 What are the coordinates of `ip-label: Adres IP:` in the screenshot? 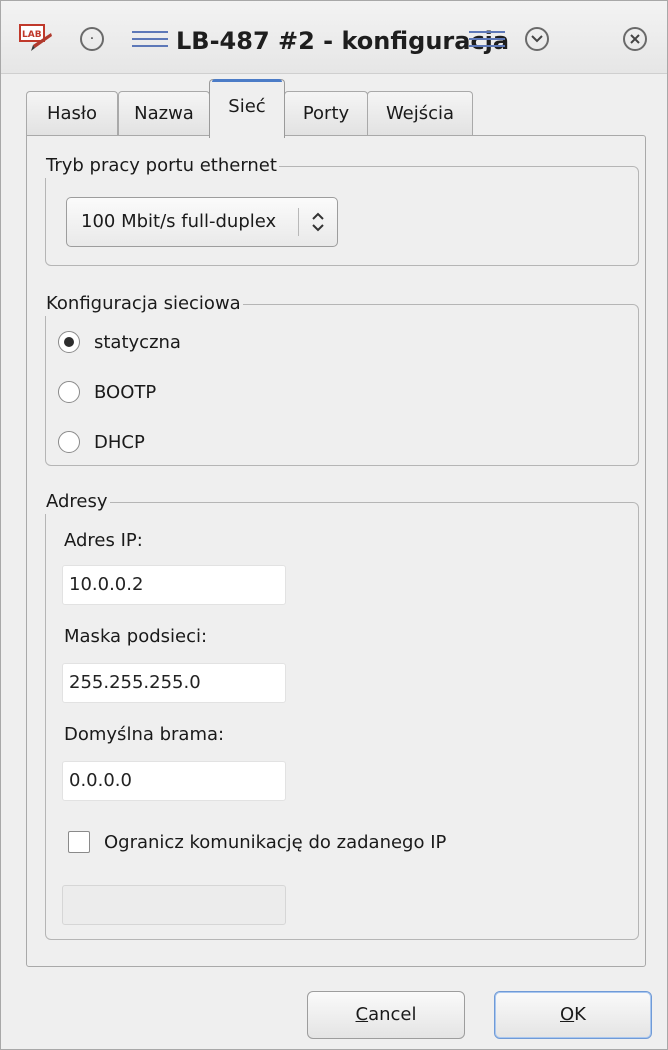 It's located at (103, 540).